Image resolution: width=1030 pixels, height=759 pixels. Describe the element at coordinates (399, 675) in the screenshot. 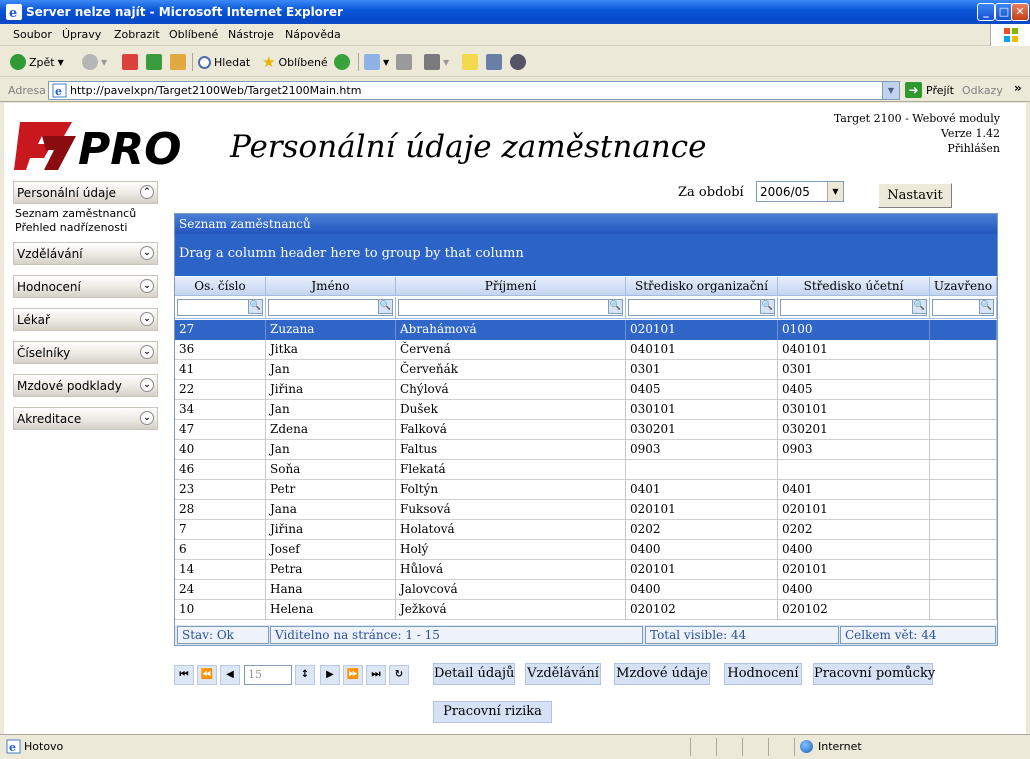

I see `refresh-grid-button: ↻` at that location.